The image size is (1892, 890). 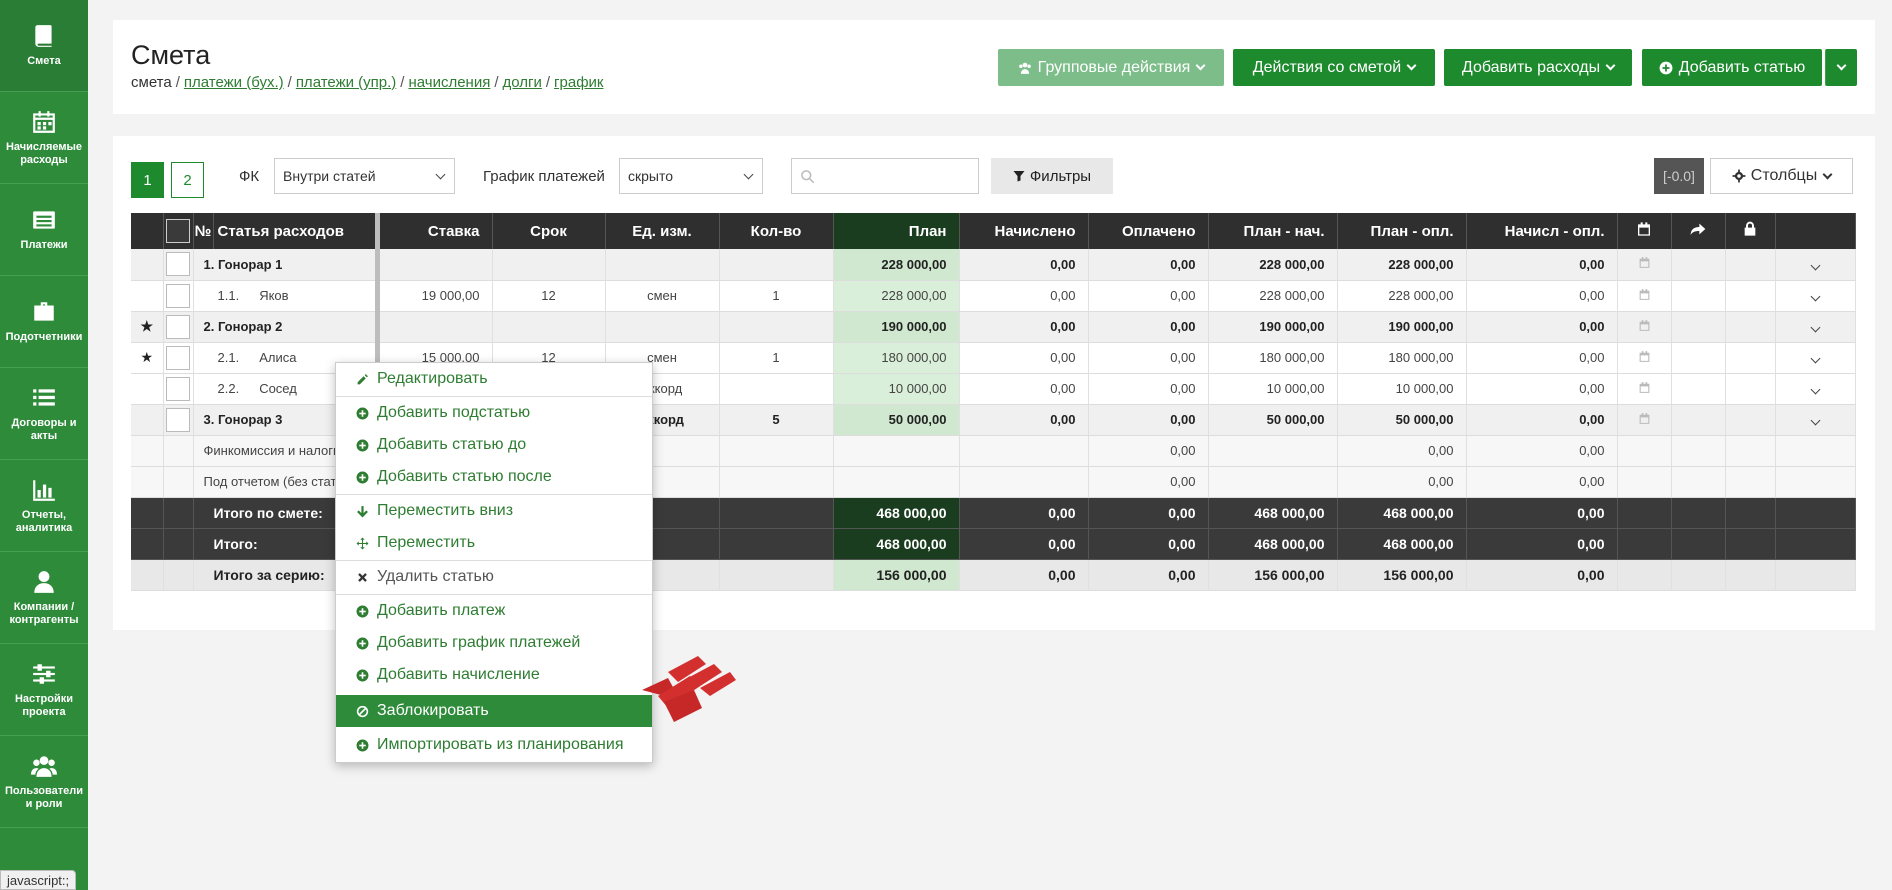 What do you see at coordinates (286, 265) in the screenshot?
I see `item-name: 1. Гонорар 1` at bounding box center [286, 265].